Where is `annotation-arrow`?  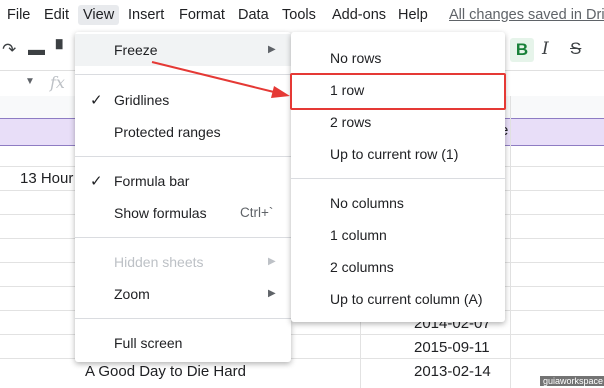
annotation-arrow is located at coordinates (220, 79).